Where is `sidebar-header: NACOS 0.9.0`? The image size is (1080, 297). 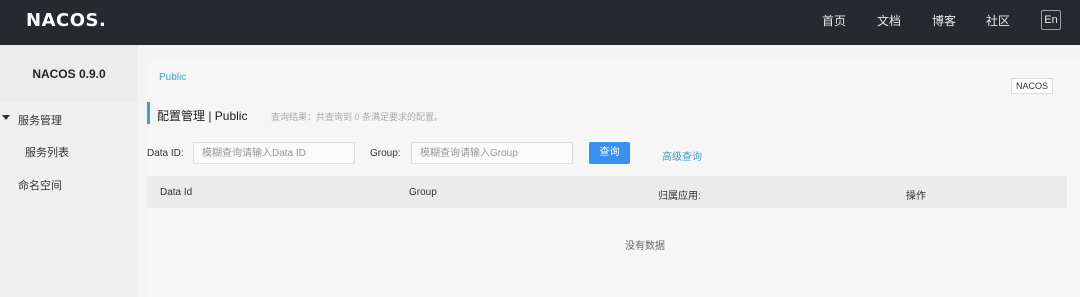 sidebar-header: NACOS 0.9.0 is located at coordinates (69, 73).